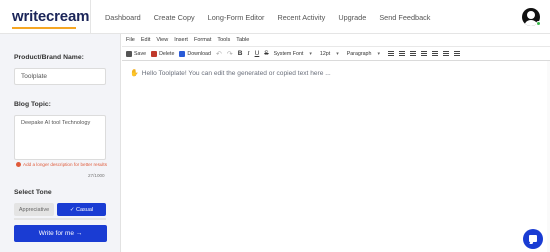 This screenshot has width=550, height=252. What do you see at coordinates (248, 53) in the screenshot?
I see `italic-icon: I` at bounding box center [248, 53].